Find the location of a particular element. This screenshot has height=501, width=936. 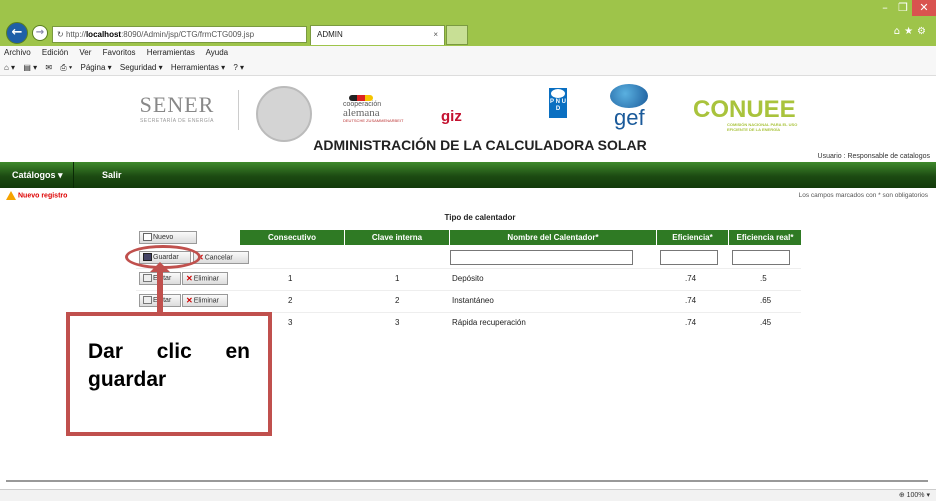

cell-clave: 3 is located at coordinates (397, 322).